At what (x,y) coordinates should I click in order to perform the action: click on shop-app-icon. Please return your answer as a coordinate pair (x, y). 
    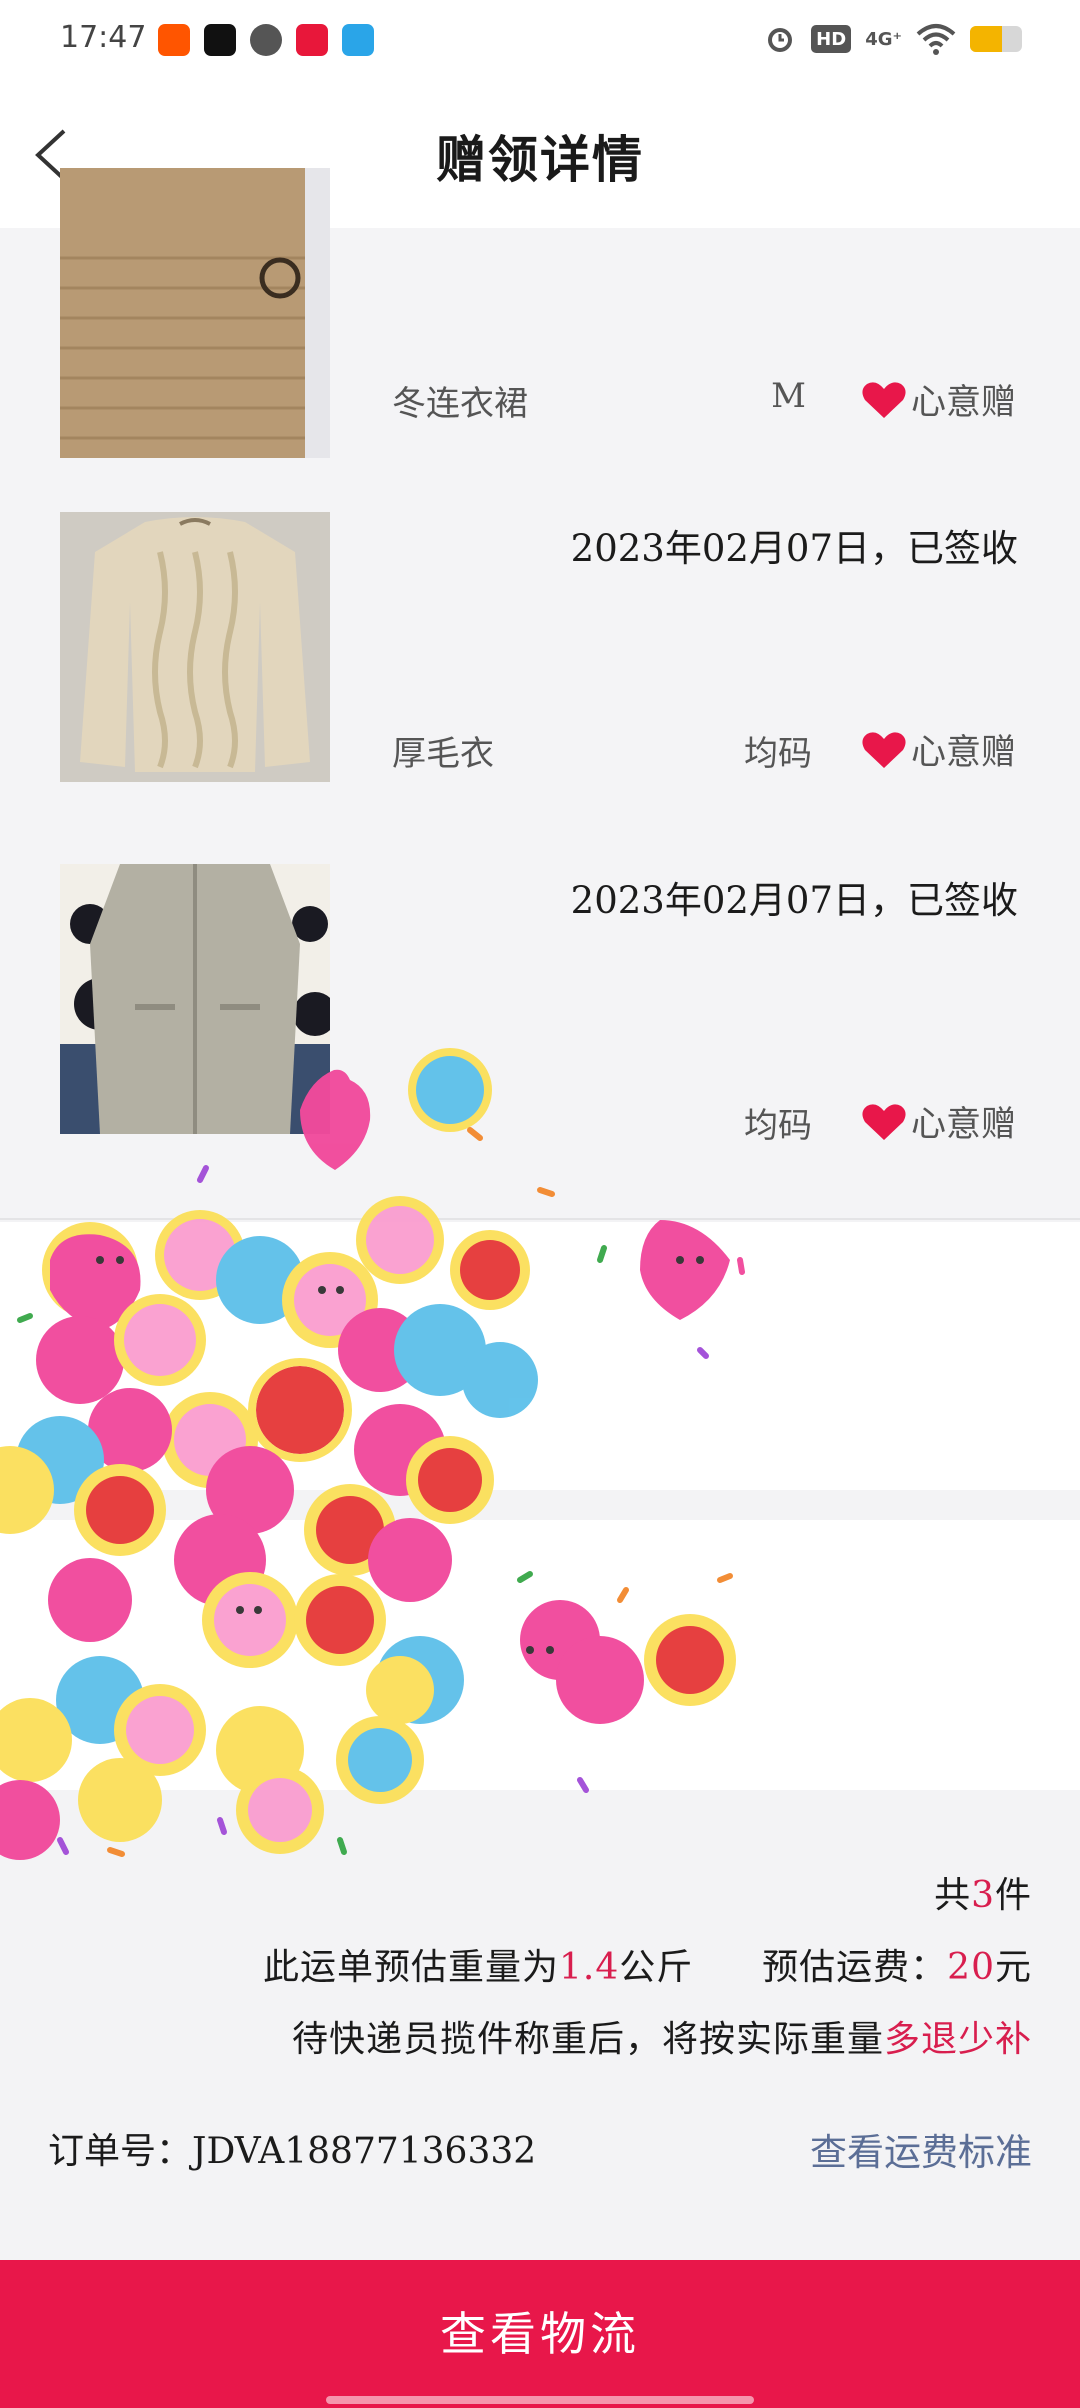
    Looking at the image, I should click on (358, 40).